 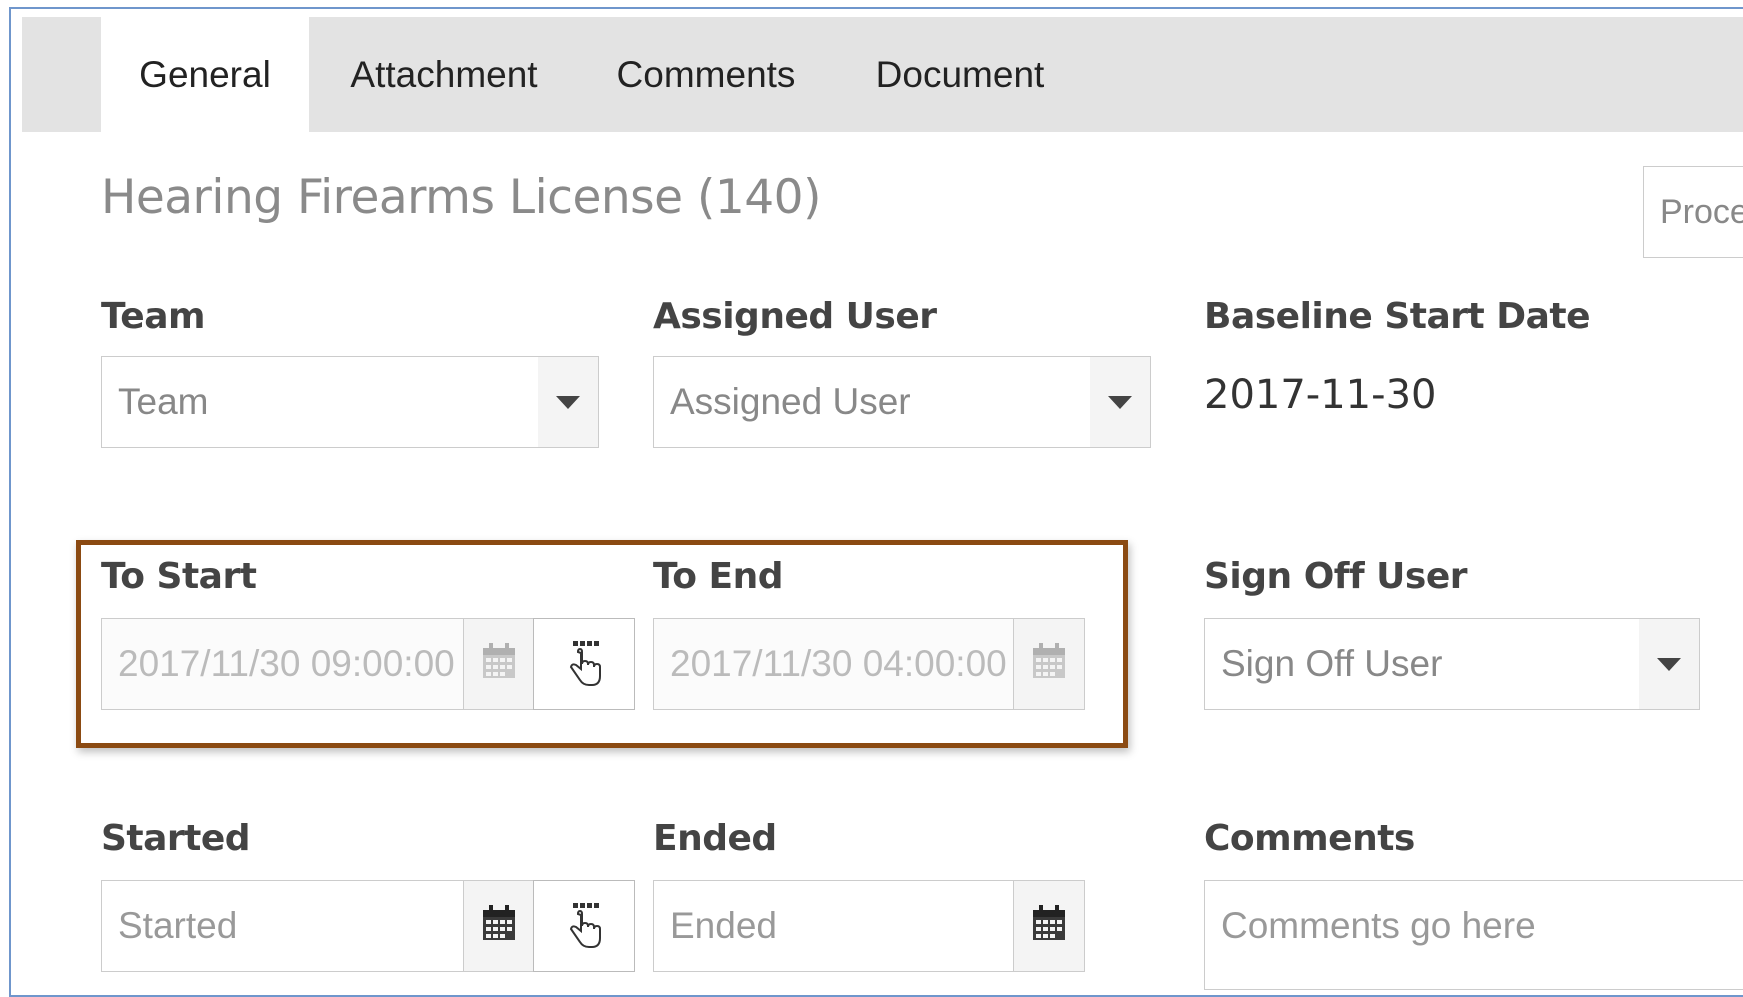 What do you see at coordinates (318, 926) in the screenshot?
I see `started-input: Started` at bounding box center [318, 926].